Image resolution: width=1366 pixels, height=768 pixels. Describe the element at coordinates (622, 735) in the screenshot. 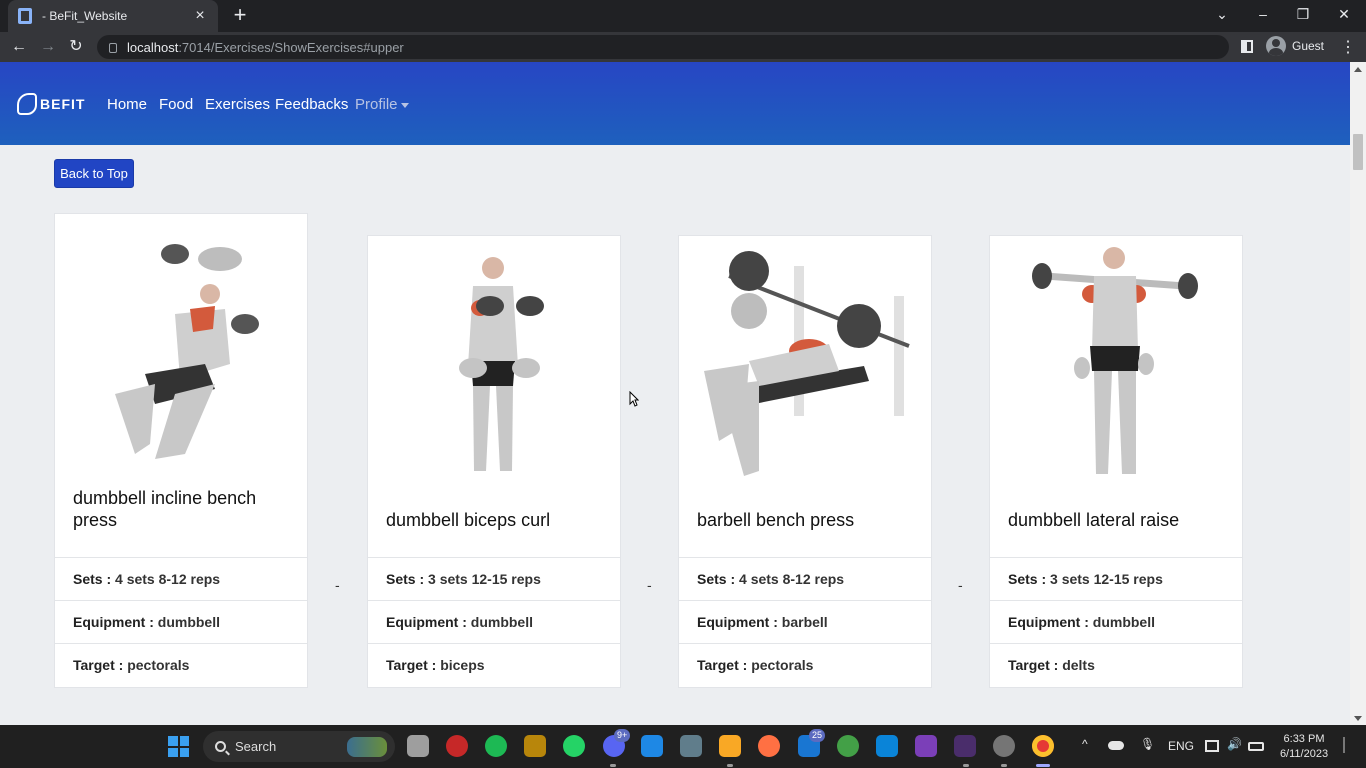

I see `discord-badge: 9+` at that location.